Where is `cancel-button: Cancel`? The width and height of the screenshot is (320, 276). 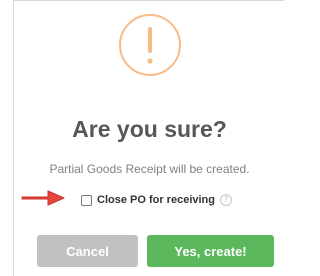
cancel-button: Cancel is located at coordinates (87, 251).